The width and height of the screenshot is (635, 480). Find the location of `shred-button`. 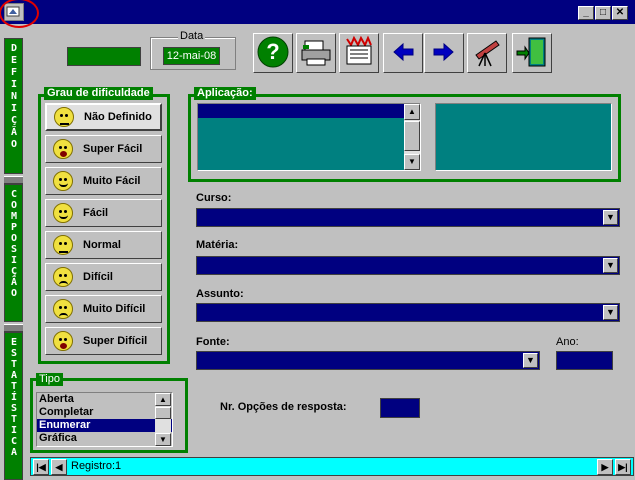

shred-button is located at coordinates (359, 53).